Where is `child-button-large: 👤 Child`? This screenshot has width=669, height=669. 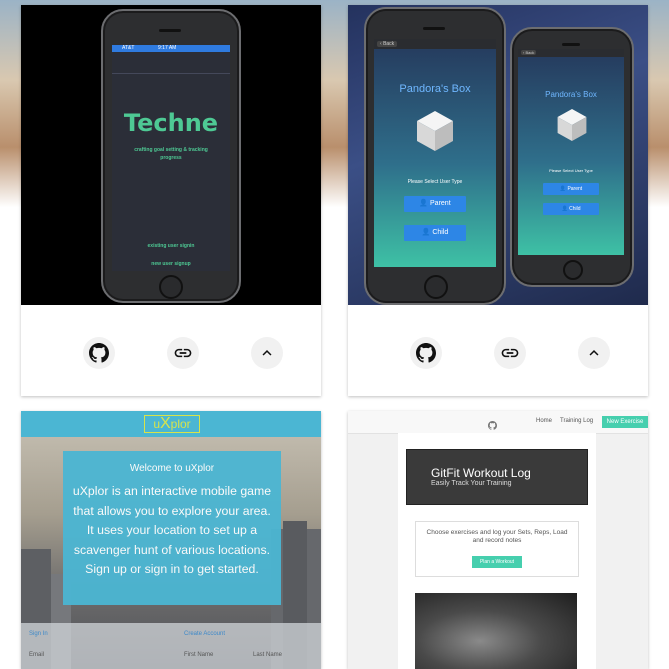
child-button-large: 👤 Child is located at coordinates (435, 233).